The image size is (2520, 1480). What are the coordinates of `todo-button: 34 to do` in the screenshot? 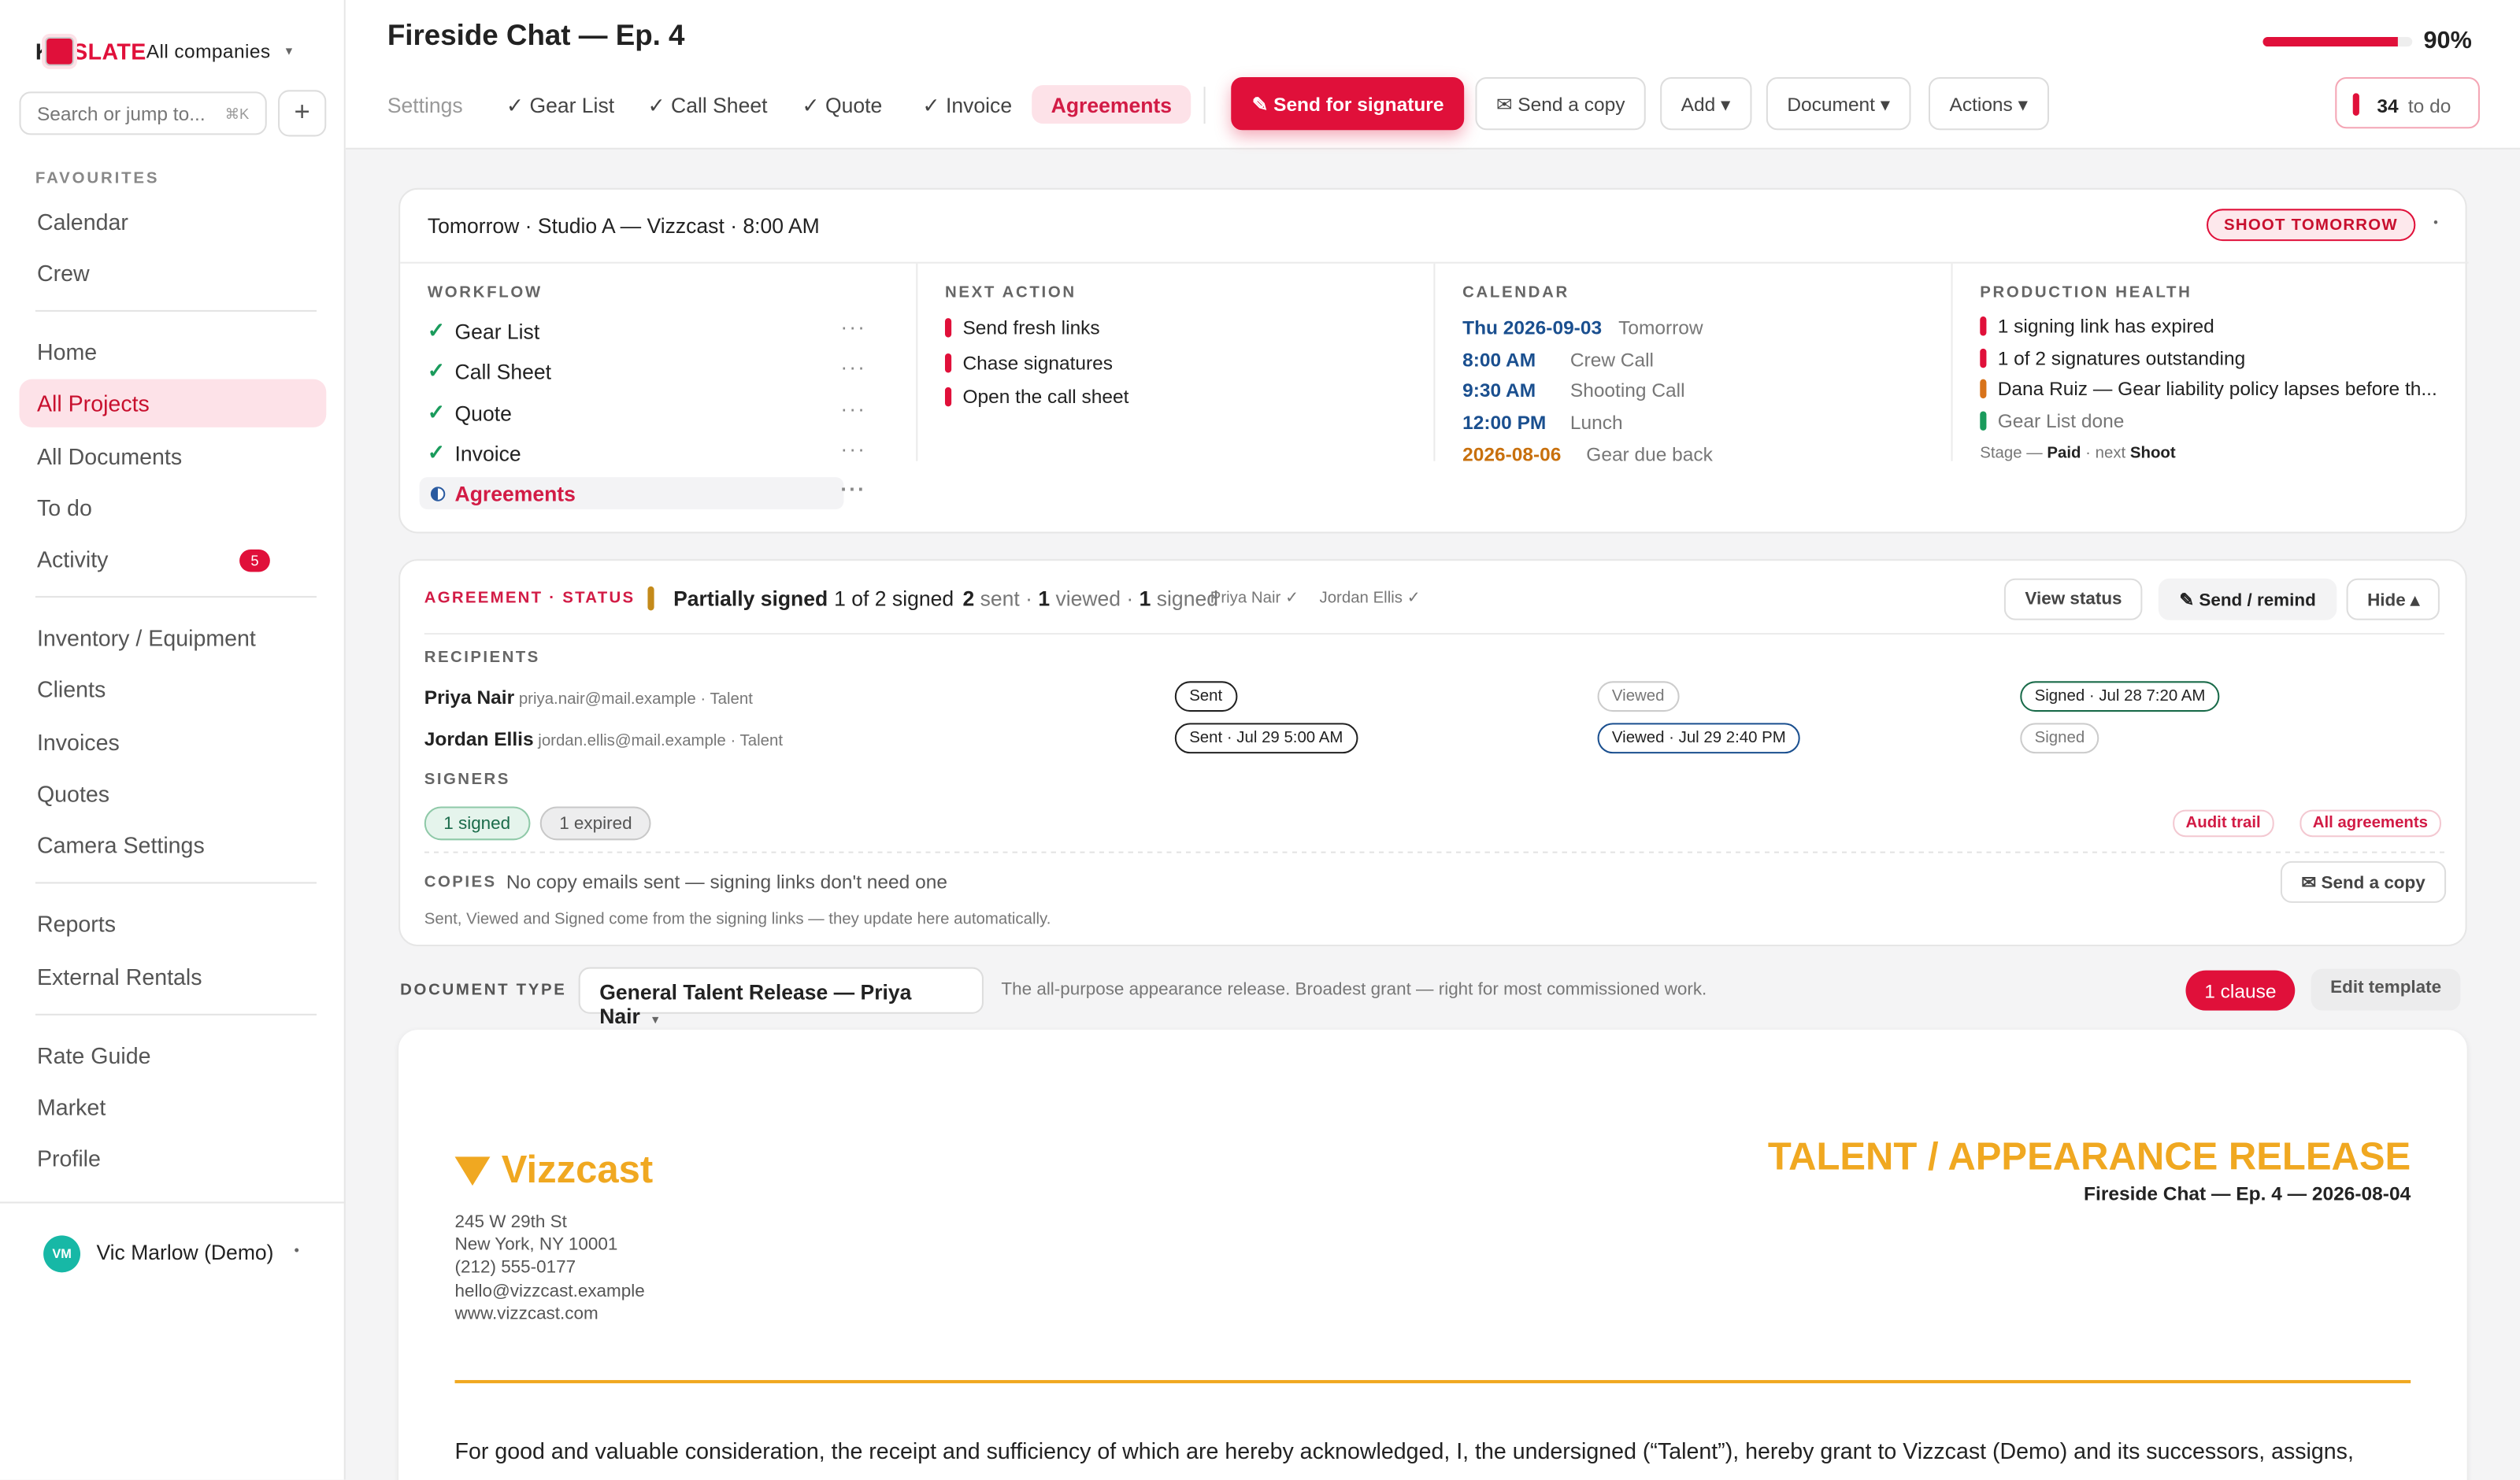 It's located at (2407, 102).